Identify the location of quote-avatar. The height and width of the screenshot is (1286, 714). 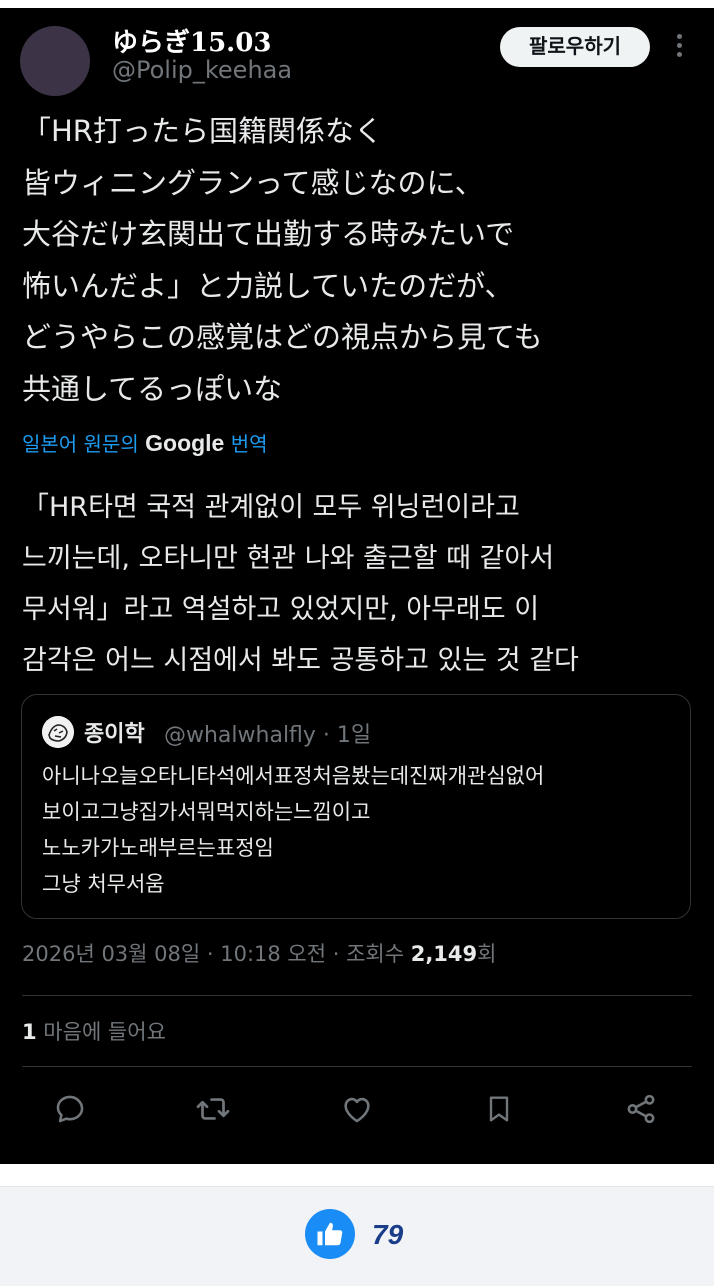
(58, 732).